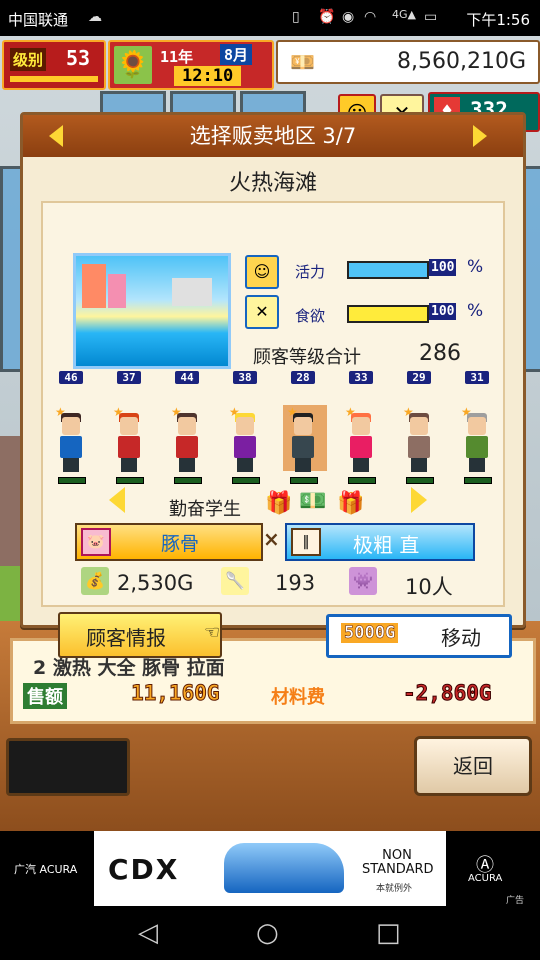  I want to click on customer-info-button: 顾客情报 ☜, so click(140, 635).